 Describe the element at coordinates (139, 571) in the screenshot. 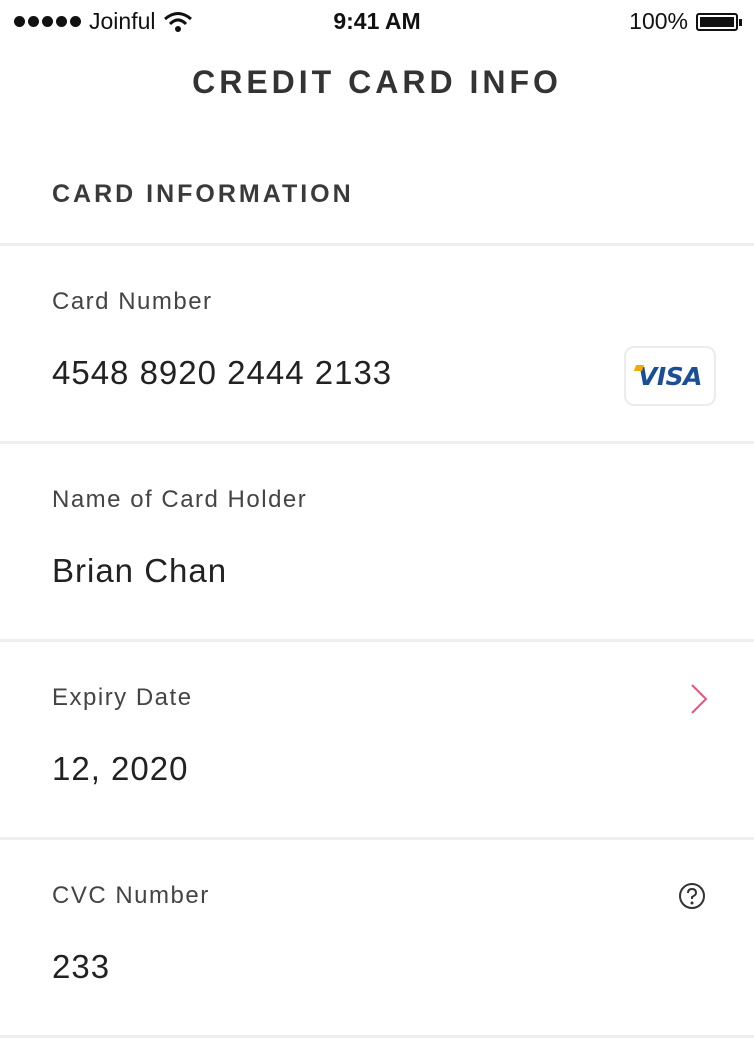

I see `card-holder-value: Brian Chan` at that location.